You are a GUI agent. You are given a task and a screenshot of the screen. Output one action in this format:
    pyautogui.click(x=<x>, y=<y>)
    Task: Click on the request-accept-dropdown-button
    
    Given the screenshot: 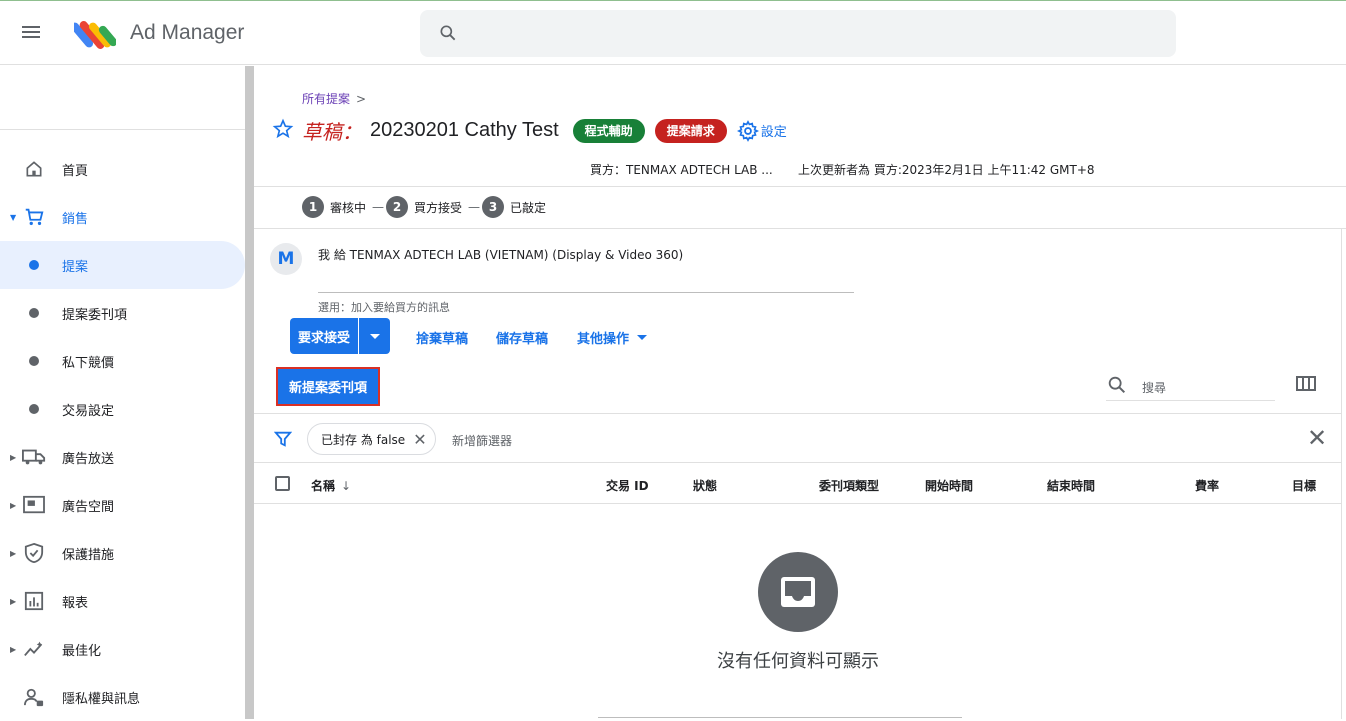 What is the action you would take?
    pyautogui.click(x=374, y=336)
    